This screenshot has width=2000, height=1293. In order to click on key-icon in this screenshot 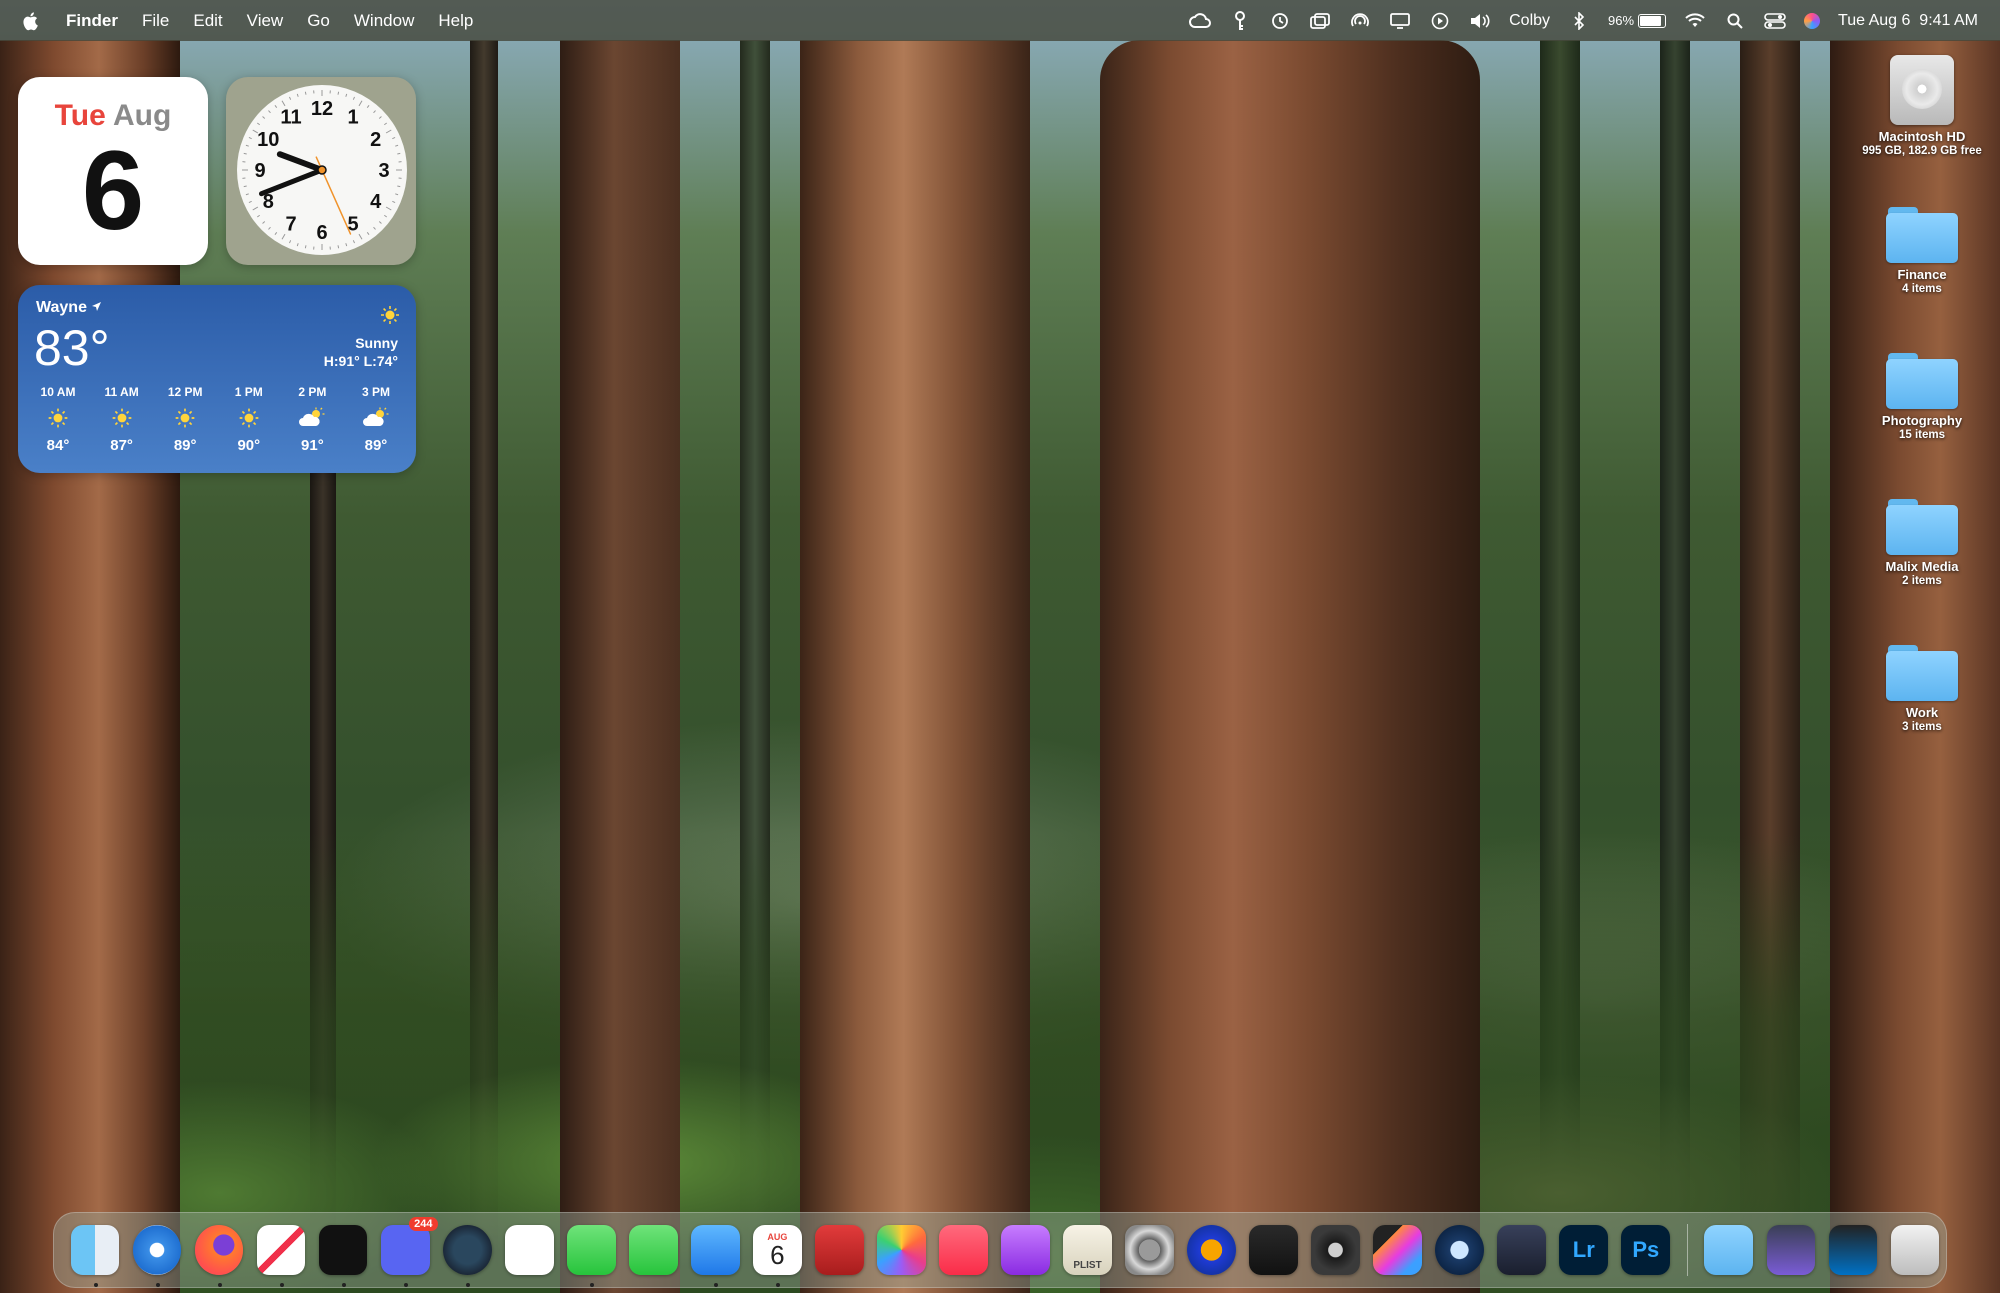, I will do `click(1240, 20)`.